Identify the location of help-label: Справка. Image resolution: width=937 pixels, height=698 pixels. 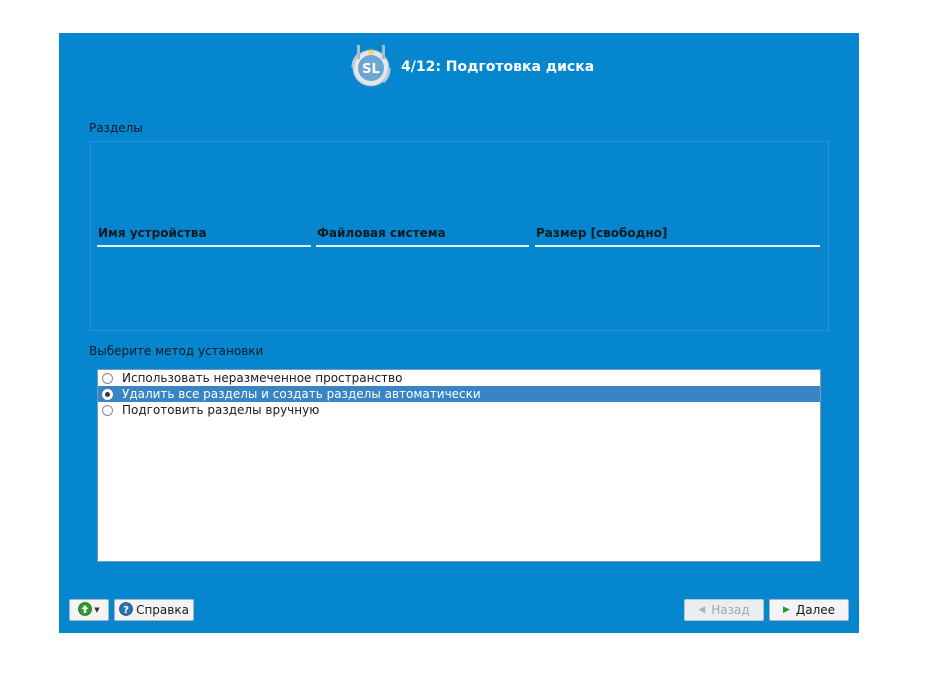
(162, 610).